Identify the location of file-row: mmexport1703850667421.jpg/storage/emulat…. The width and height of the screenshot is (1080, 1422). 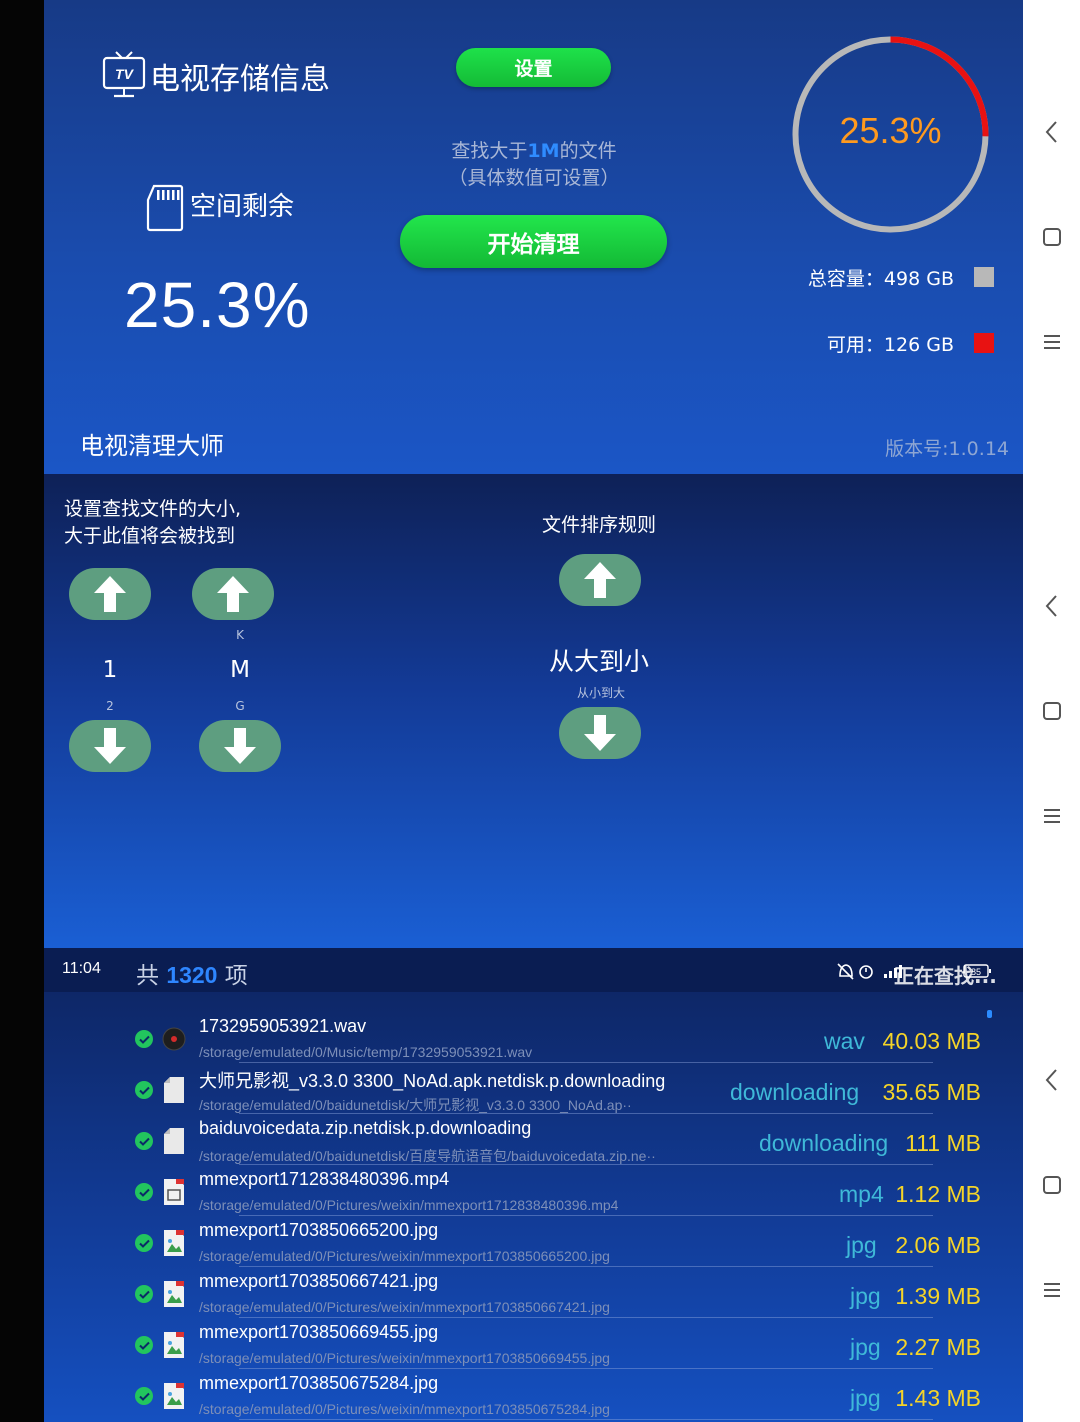
(533, 1286).